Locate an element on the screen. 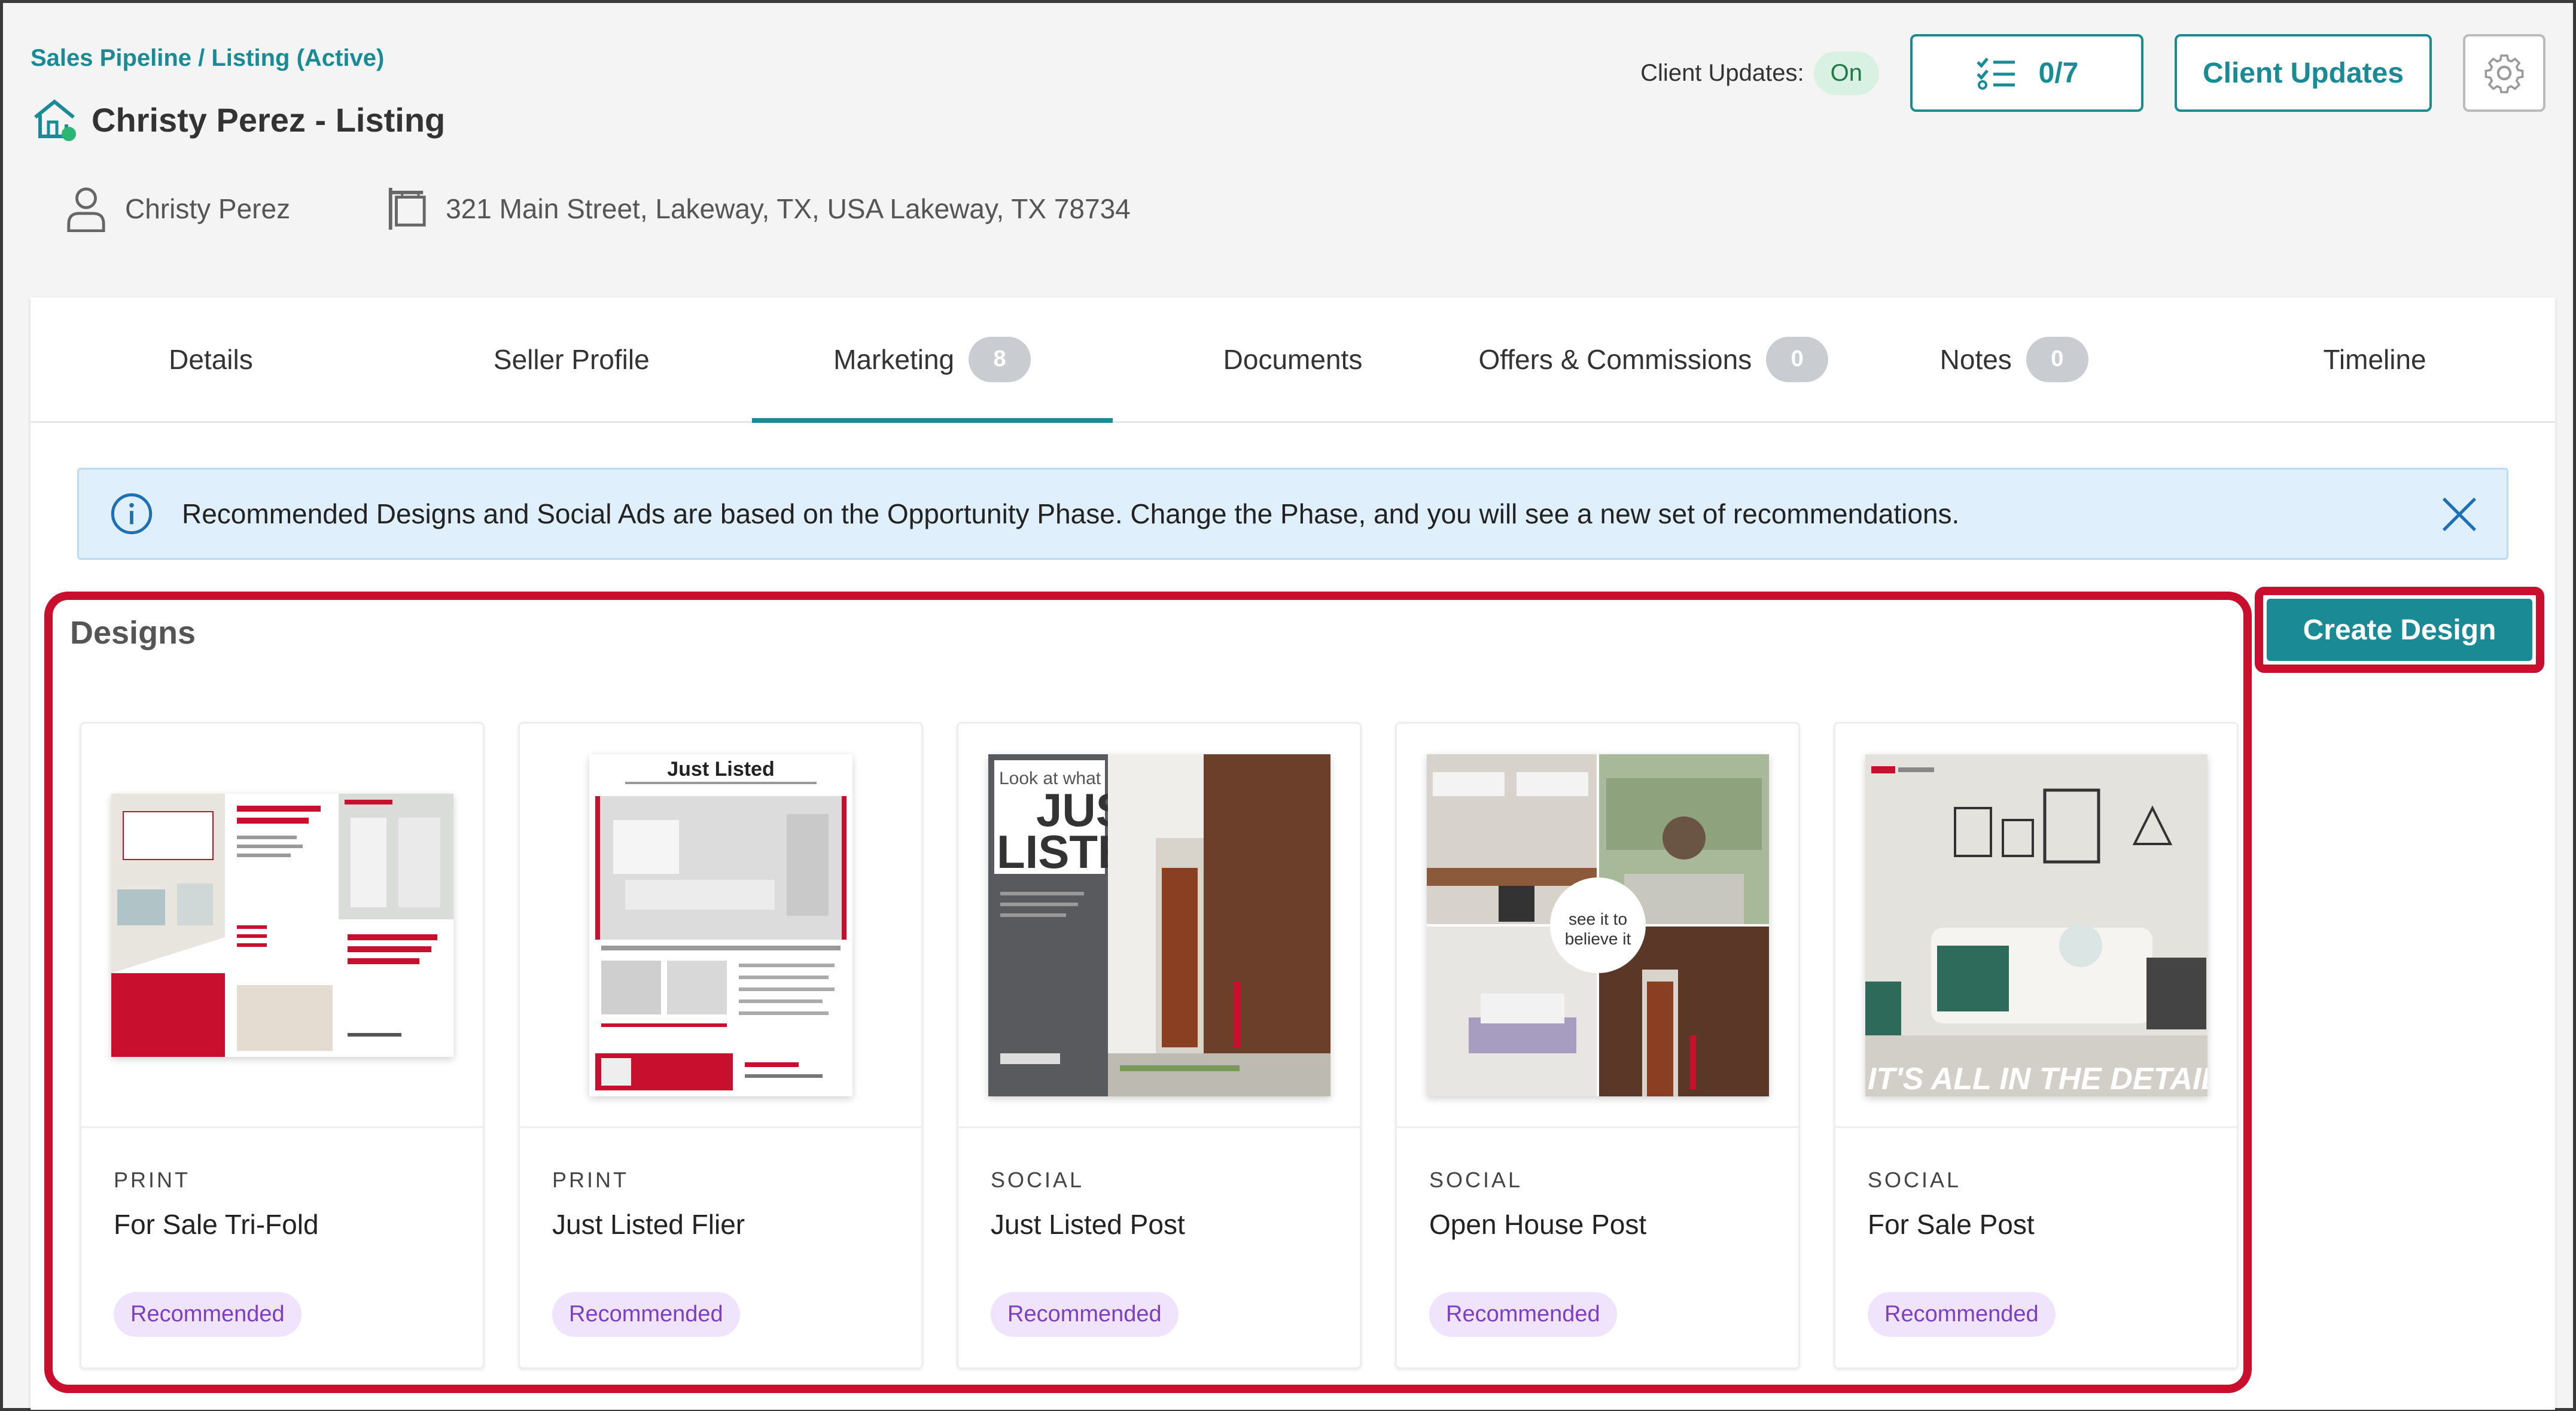  tab-details: Details is located at coordinates (211, 359).